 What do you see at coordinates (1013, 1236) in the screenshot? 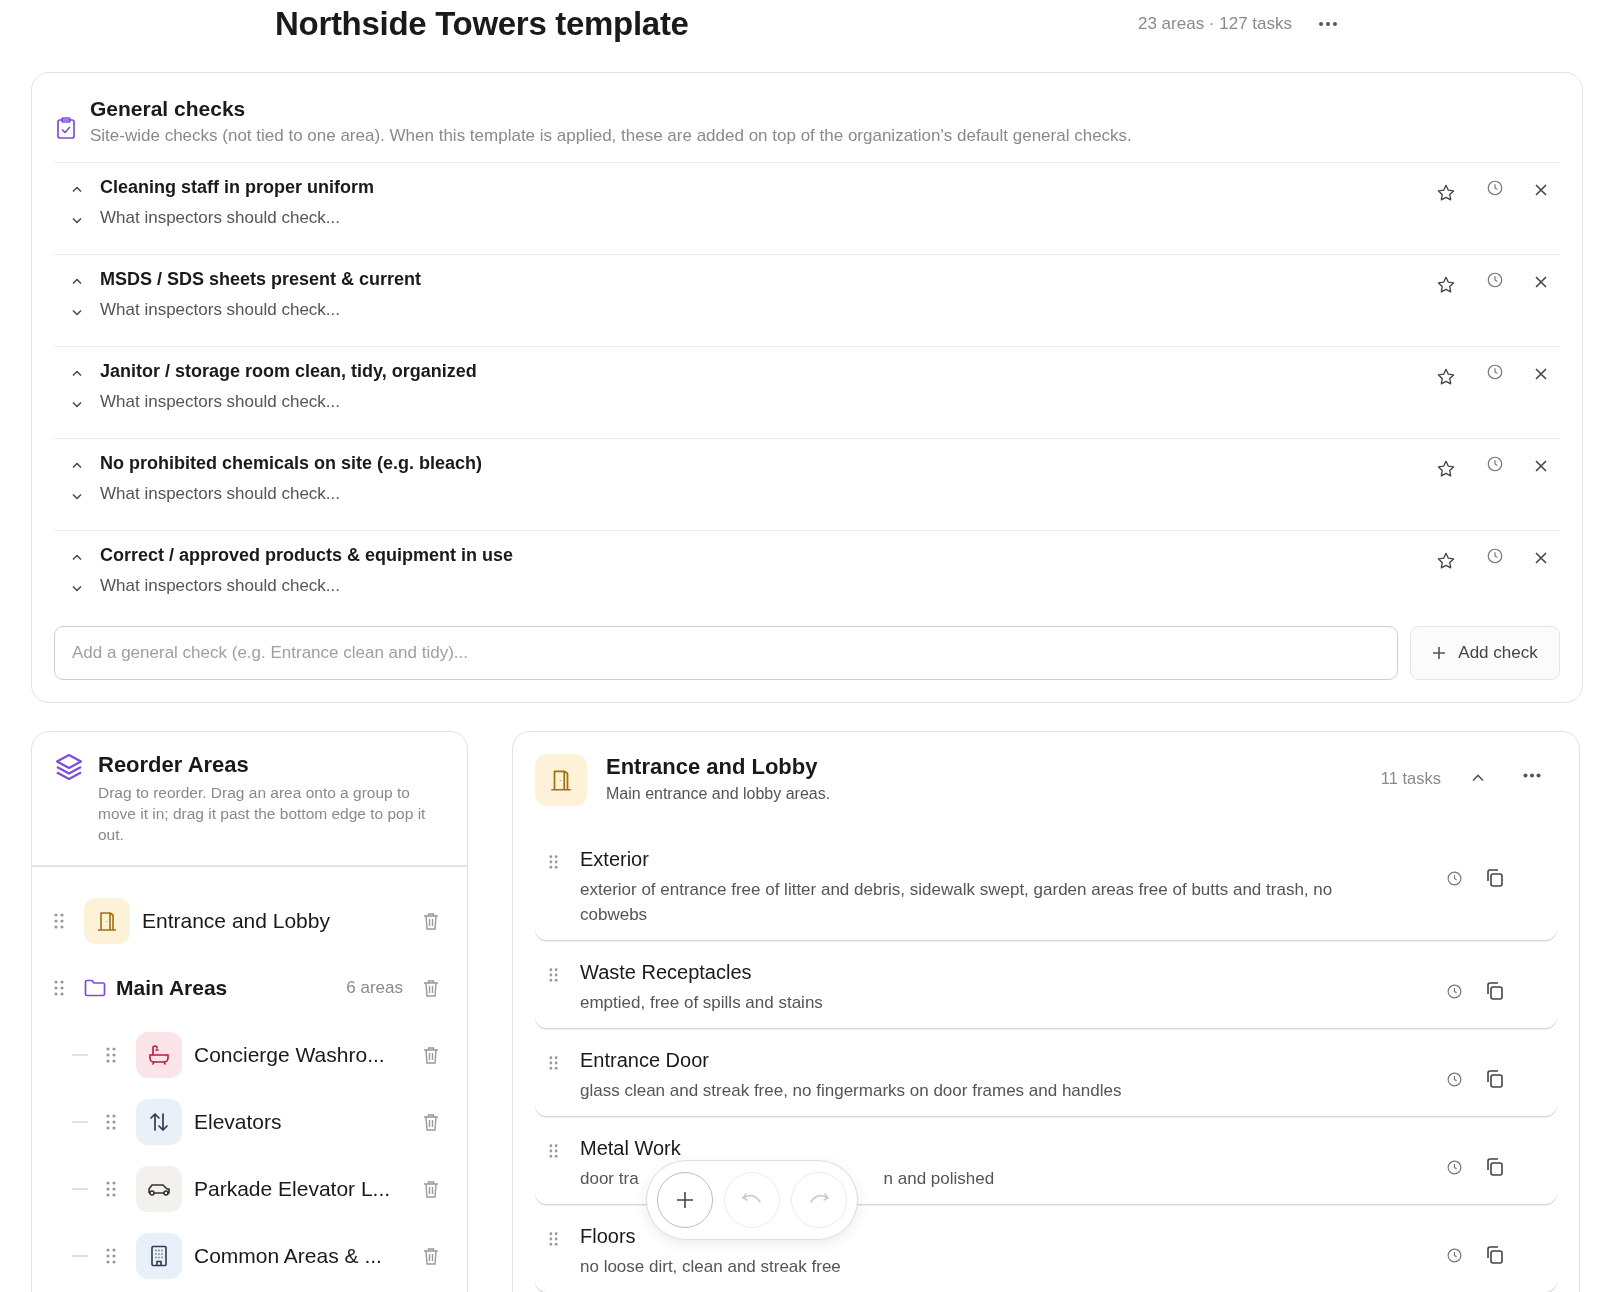
I see `task-title: Floors` at bounding box center [1013, 1236].